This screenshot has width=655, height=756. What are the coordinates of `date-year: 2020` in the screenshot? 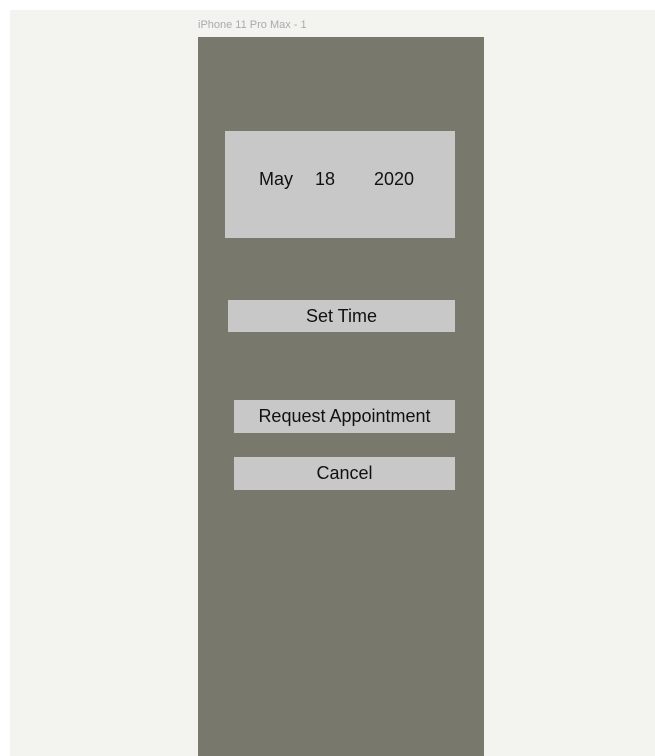 It's located at (394, 179).